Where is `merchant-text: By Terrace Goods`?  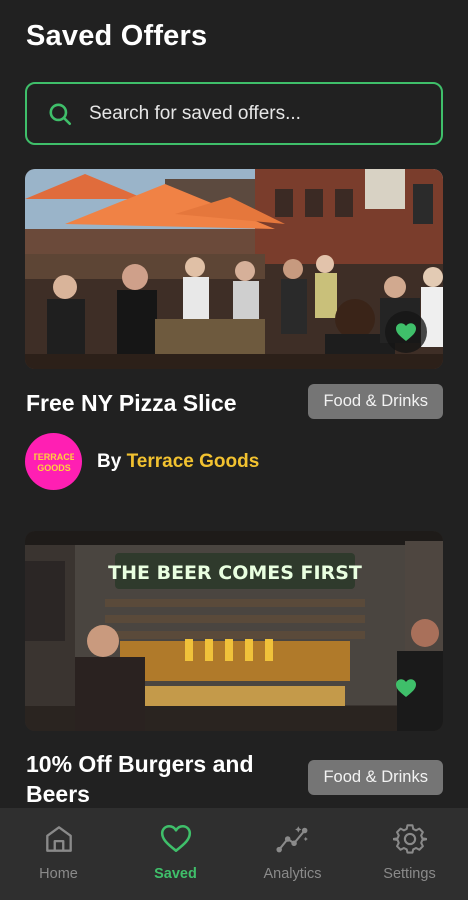 merchant-text: By Terrace Goods is located at coordinates (178, 462).